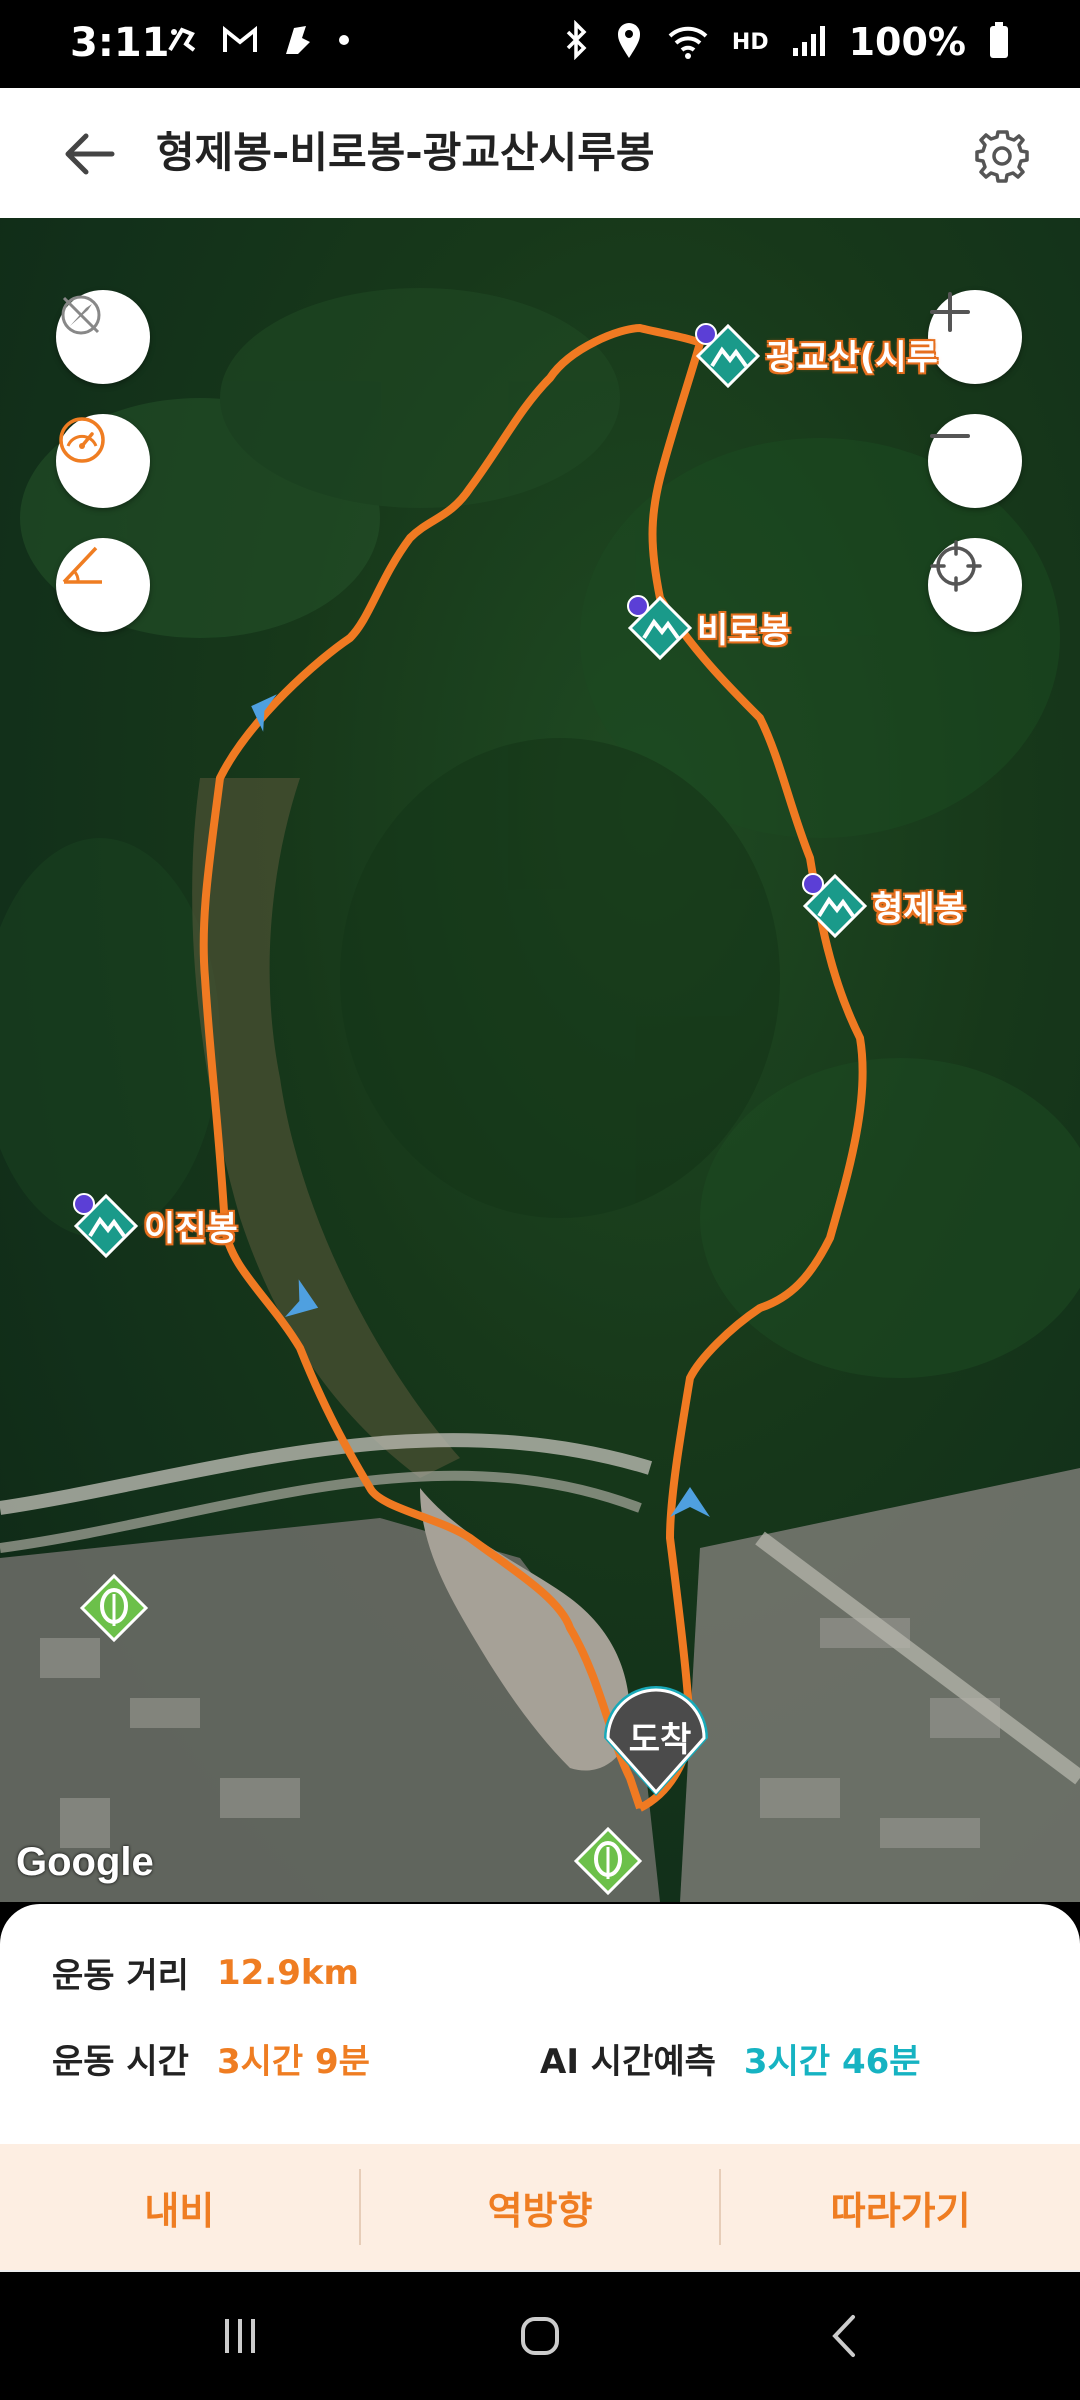 Image resolution: width=1080 pixels, height=2400 pixels. I want to click on system-nav-bar, so click(540, 2336).